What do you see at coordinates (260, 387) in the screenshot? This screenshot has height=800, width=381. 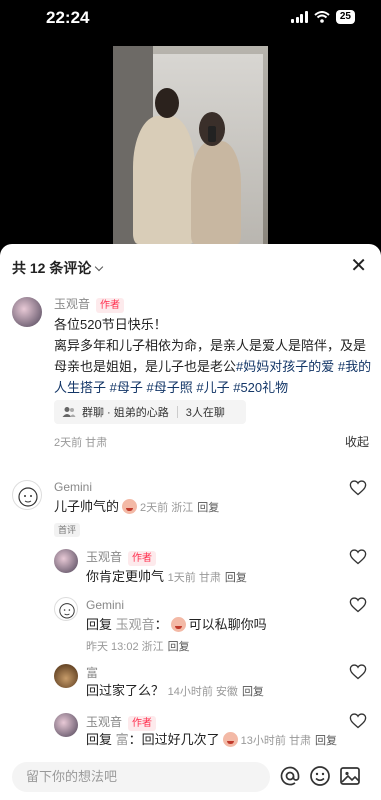 I see `hashtag: #520礼物` at bounding box center [260, 387].